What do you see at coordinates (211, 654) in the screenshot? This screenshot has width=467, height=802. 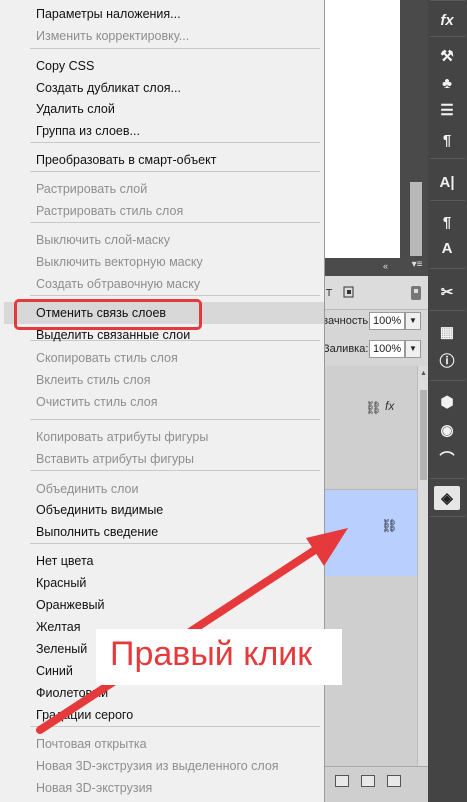 I see `callout-text: Правый клик` at bounding box center [211, 654].